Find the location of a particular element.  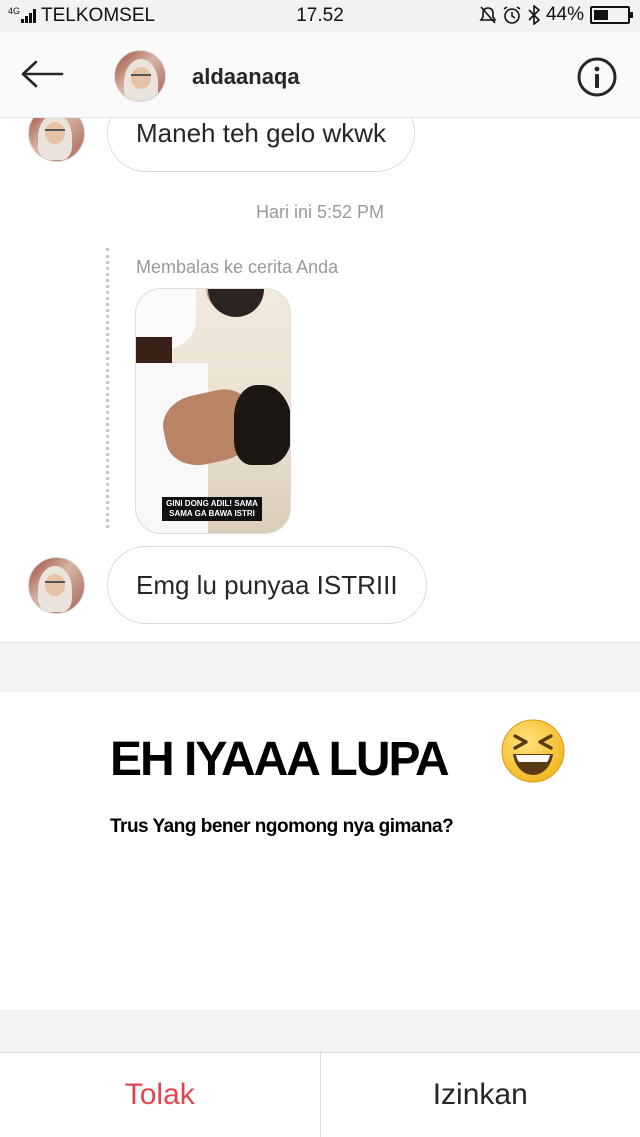

grinning-squinting-face-icon is located at coordinates (533, 751).